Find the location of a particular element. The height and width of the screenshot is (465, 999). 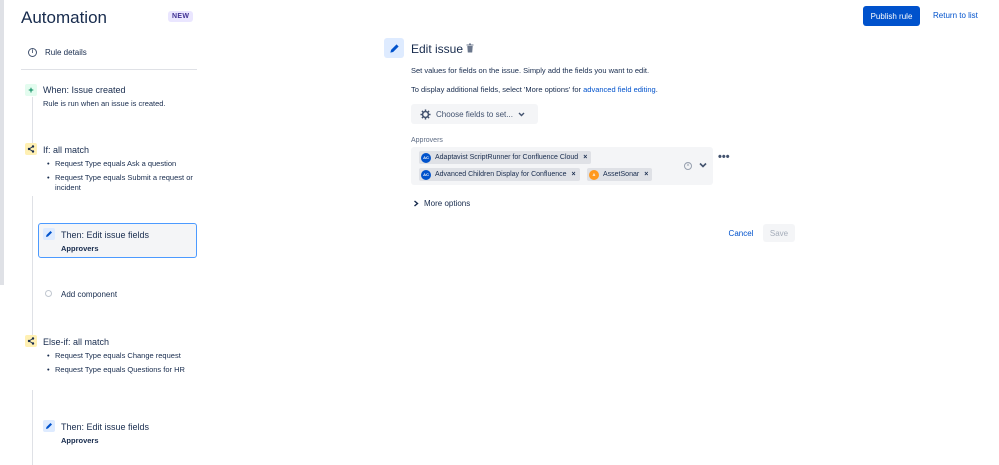

edit-issue-icon is located at coordinates (394, 48).